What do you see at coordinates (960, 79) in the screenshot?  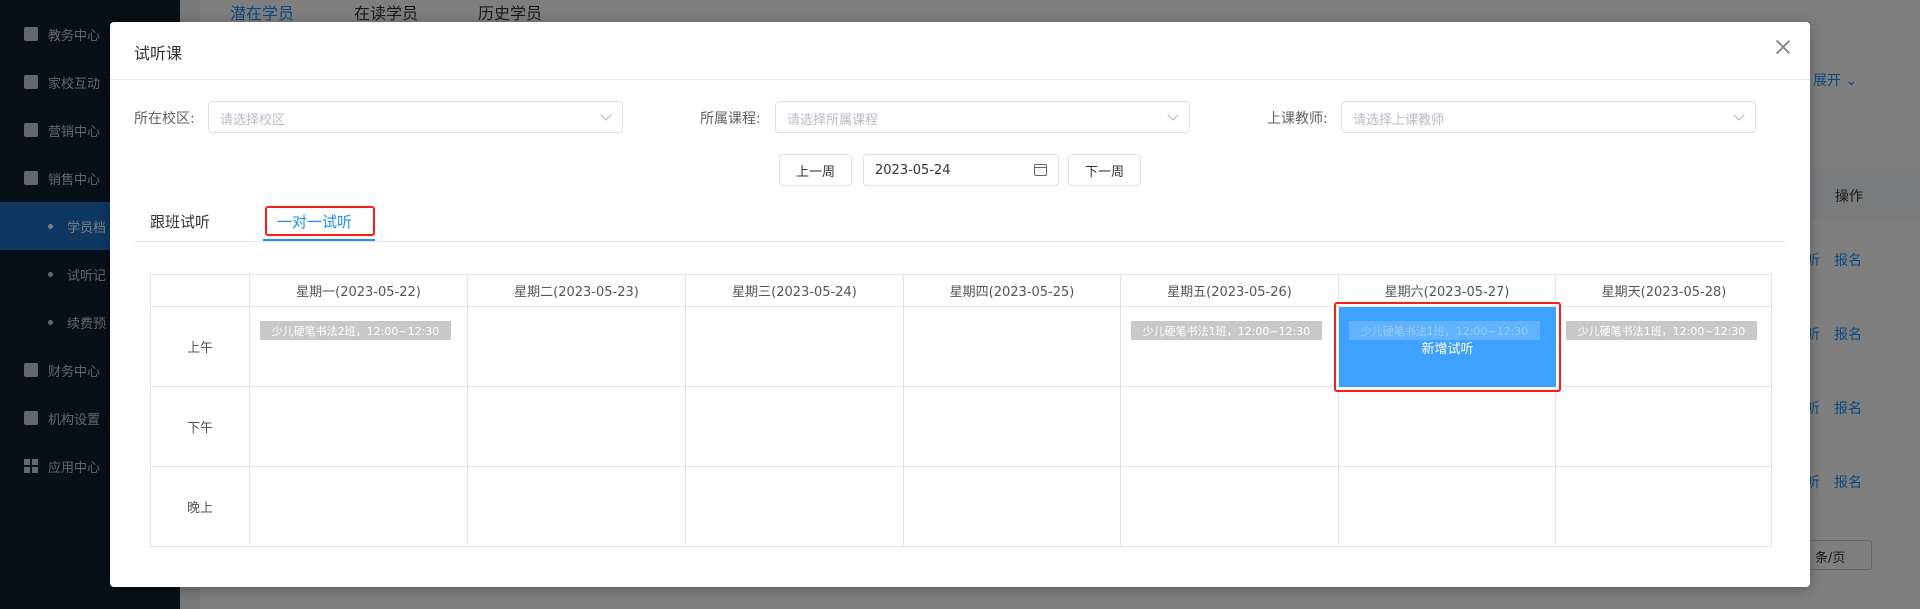 I see `divider` at bounding box center [960, 79].